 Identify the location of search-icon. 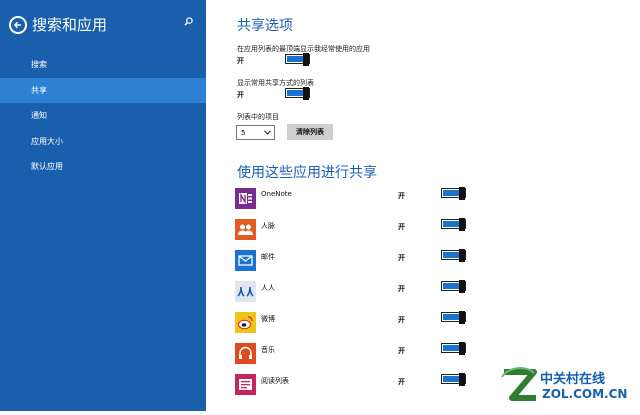
(188, 21).